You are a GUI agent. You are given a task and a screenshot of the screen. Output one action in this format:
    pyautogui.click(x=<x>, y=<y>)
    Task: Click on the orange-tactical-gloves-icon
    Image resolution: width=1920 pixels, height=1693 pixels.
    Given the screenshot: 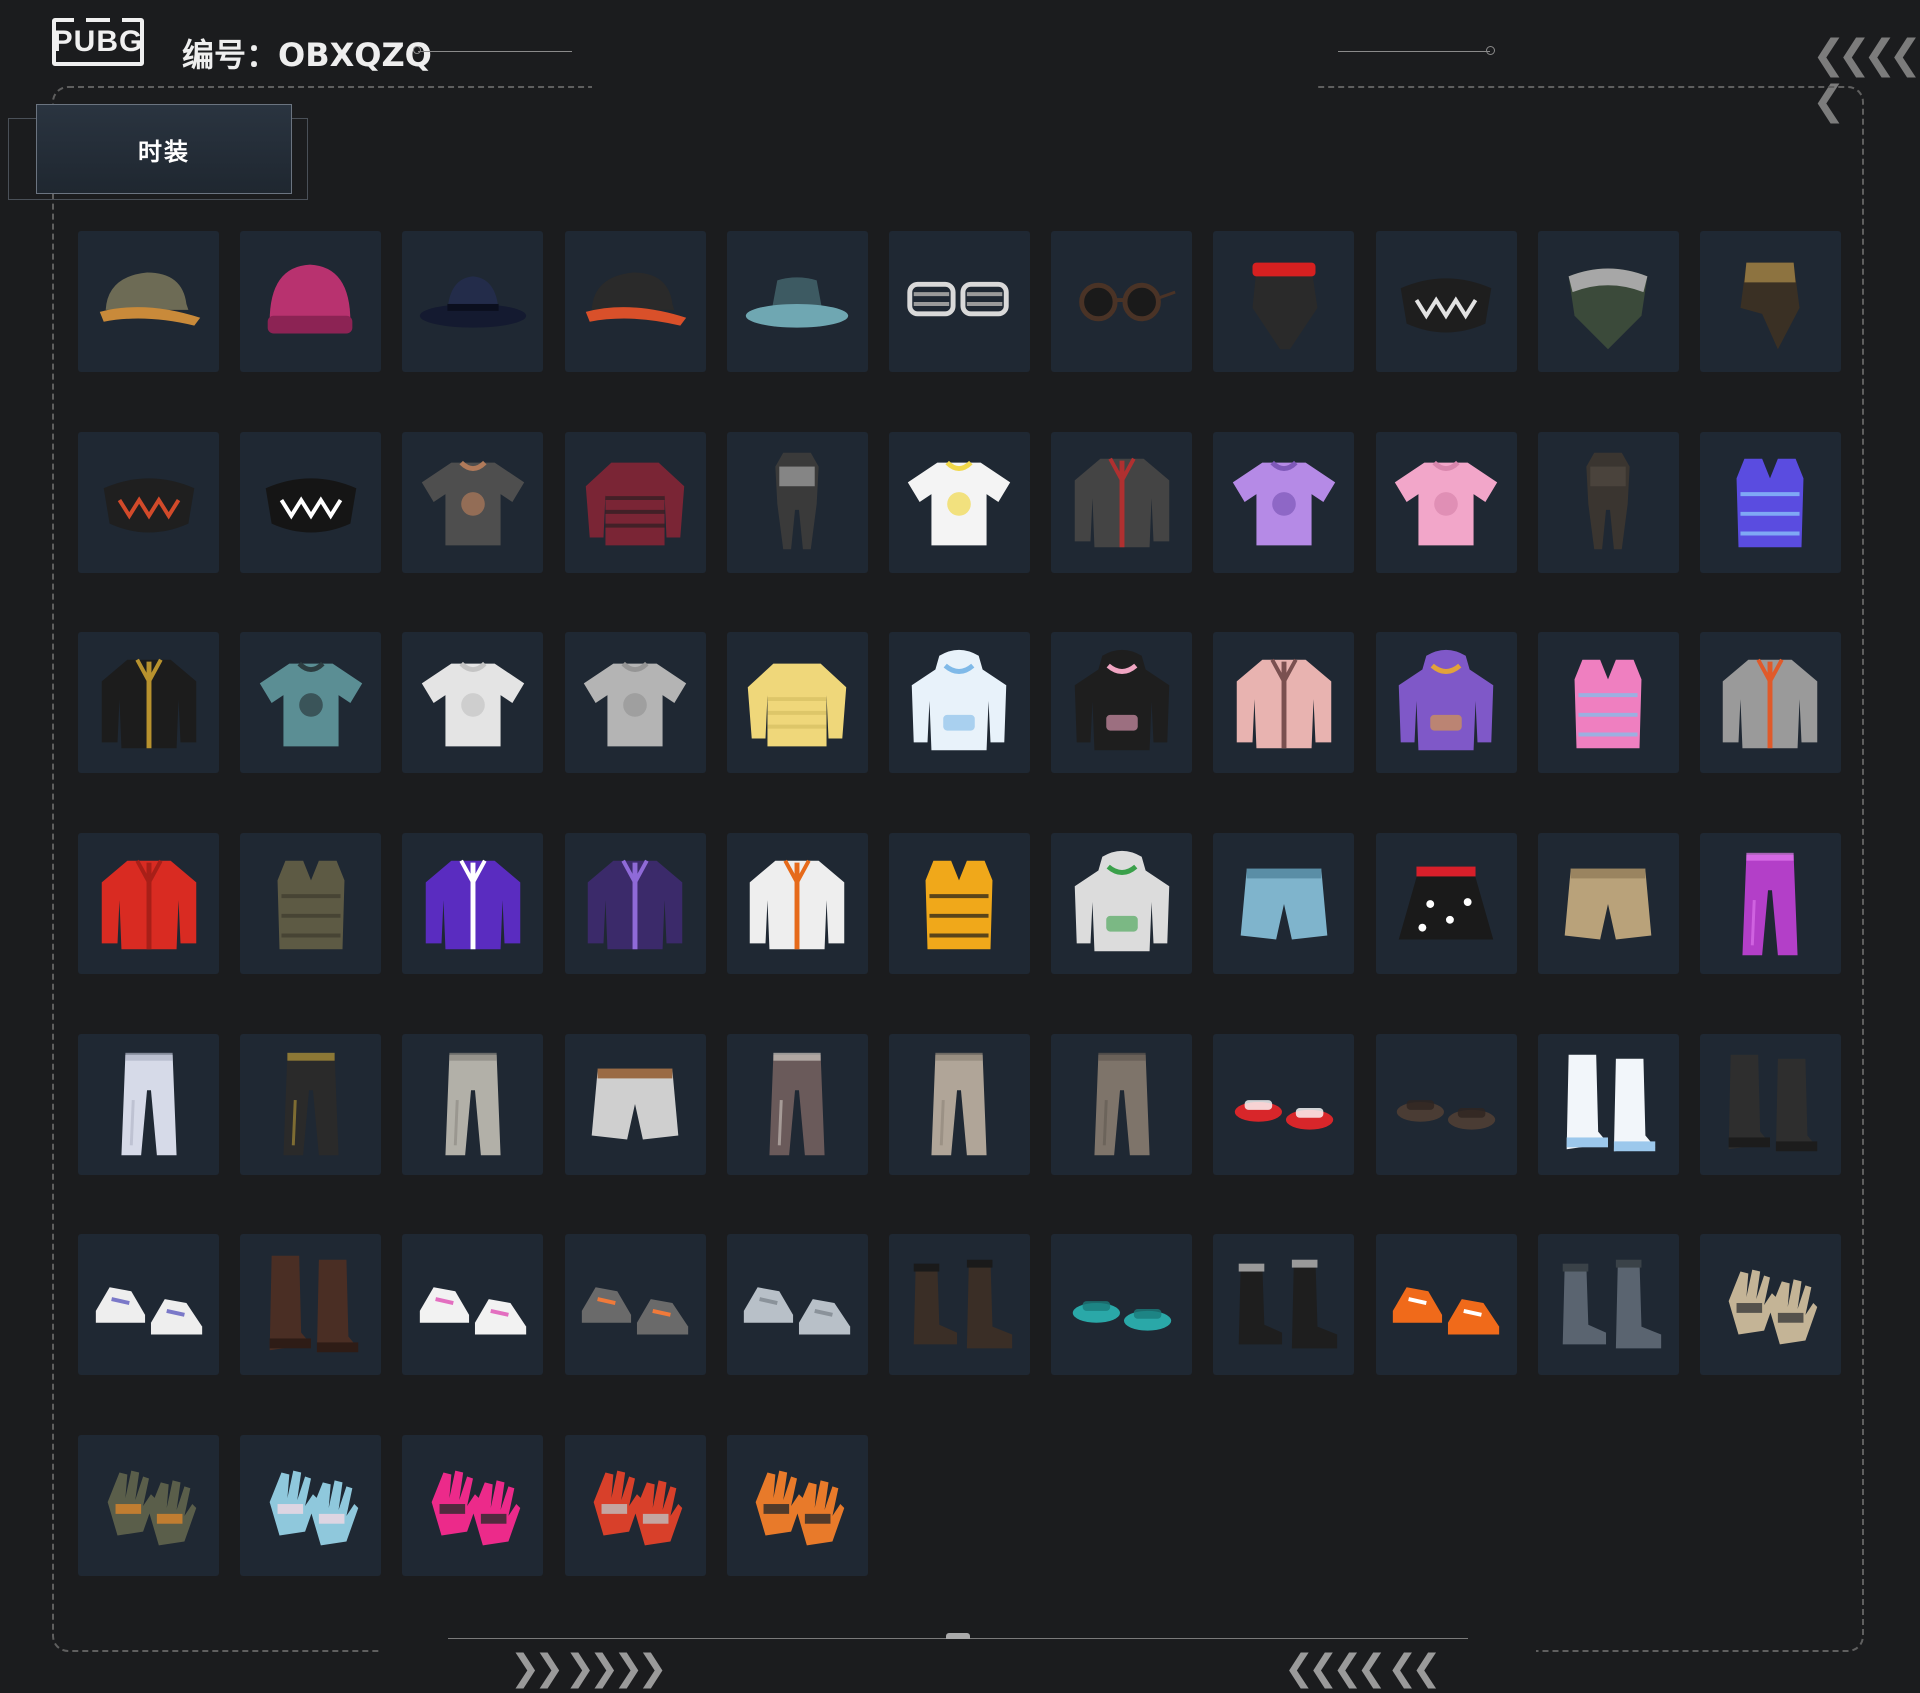 What is the action you would take?
    pyautogui.click(x=800, y=1507)
    